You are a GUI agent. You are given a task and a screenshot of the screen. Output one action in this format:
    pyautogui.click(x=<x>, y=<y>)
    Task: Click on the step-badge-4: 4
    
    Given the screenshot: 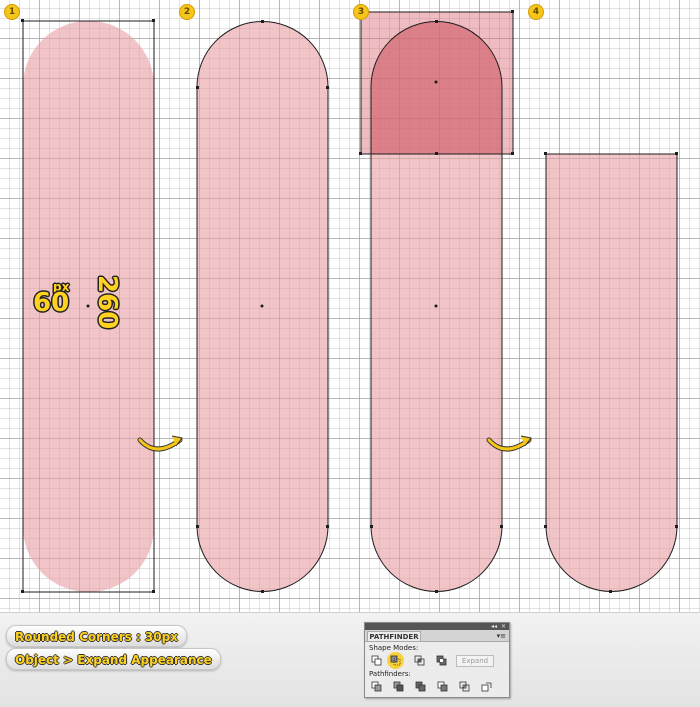 What is the action you would take?
    pyautogui.click(x=536, y=12)
    